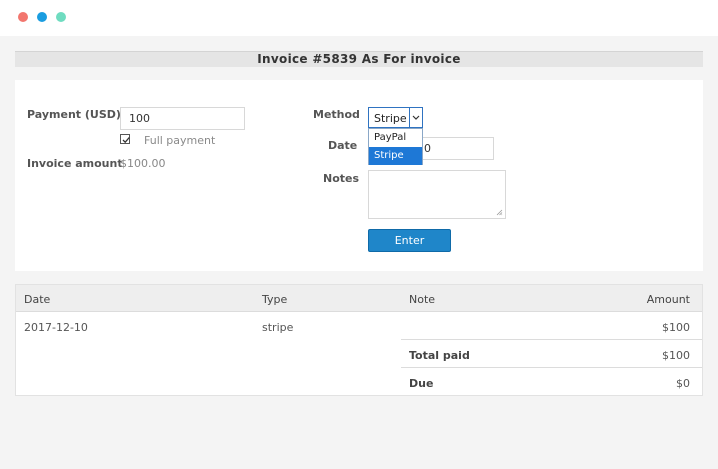  I want to click on invoice-amount-label: Invoice amount, so click(75, 163).